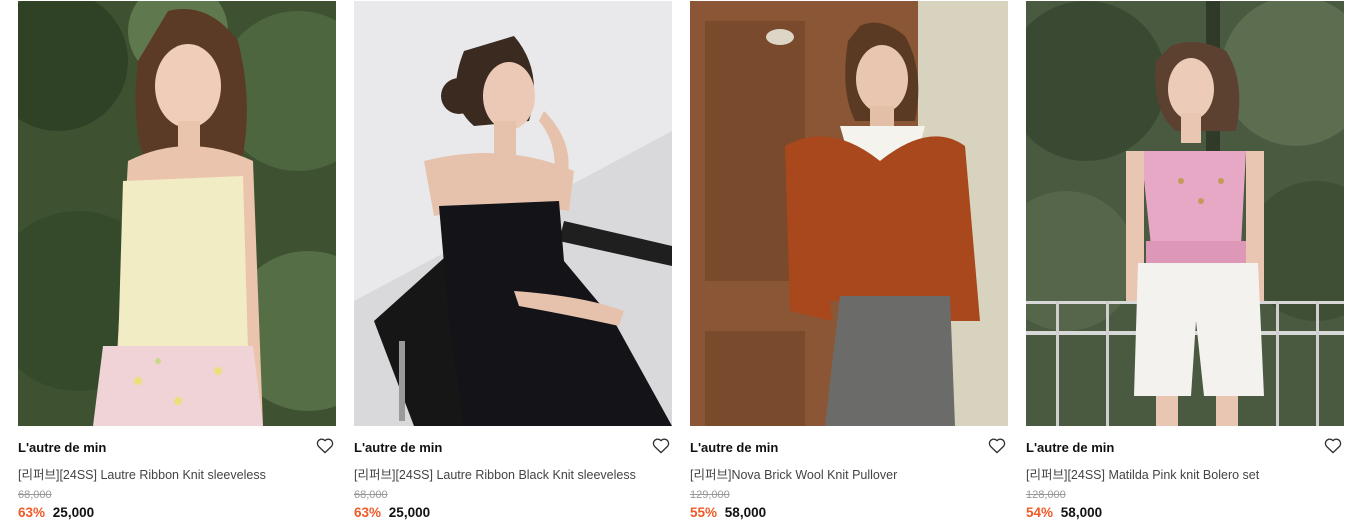  What do you see at coordinates (793, 473) in the screenshot?
I see `product-title: [리퍼브]Nova Brick Wool Knit Pullover` at bounding box center [793, 473].